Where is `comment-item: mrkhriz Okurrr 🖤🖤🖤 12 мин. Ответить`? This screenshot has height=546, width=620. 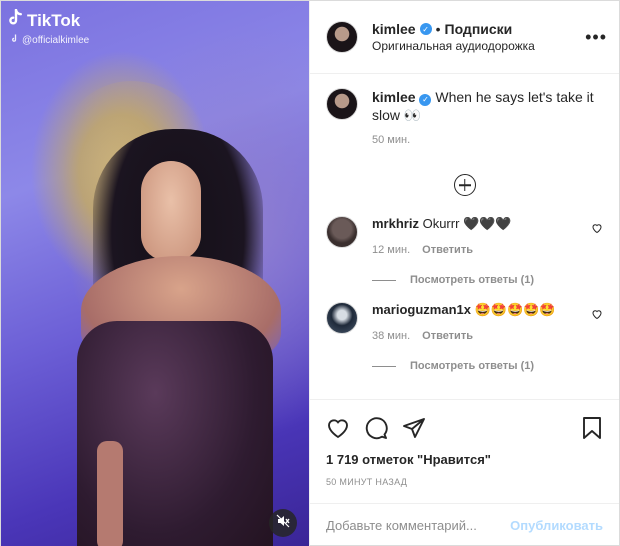
comment-item: mrkhriz Okurrr 🖤🖤🖤 12 мин. Ответить is located at coordinates (464, 236).